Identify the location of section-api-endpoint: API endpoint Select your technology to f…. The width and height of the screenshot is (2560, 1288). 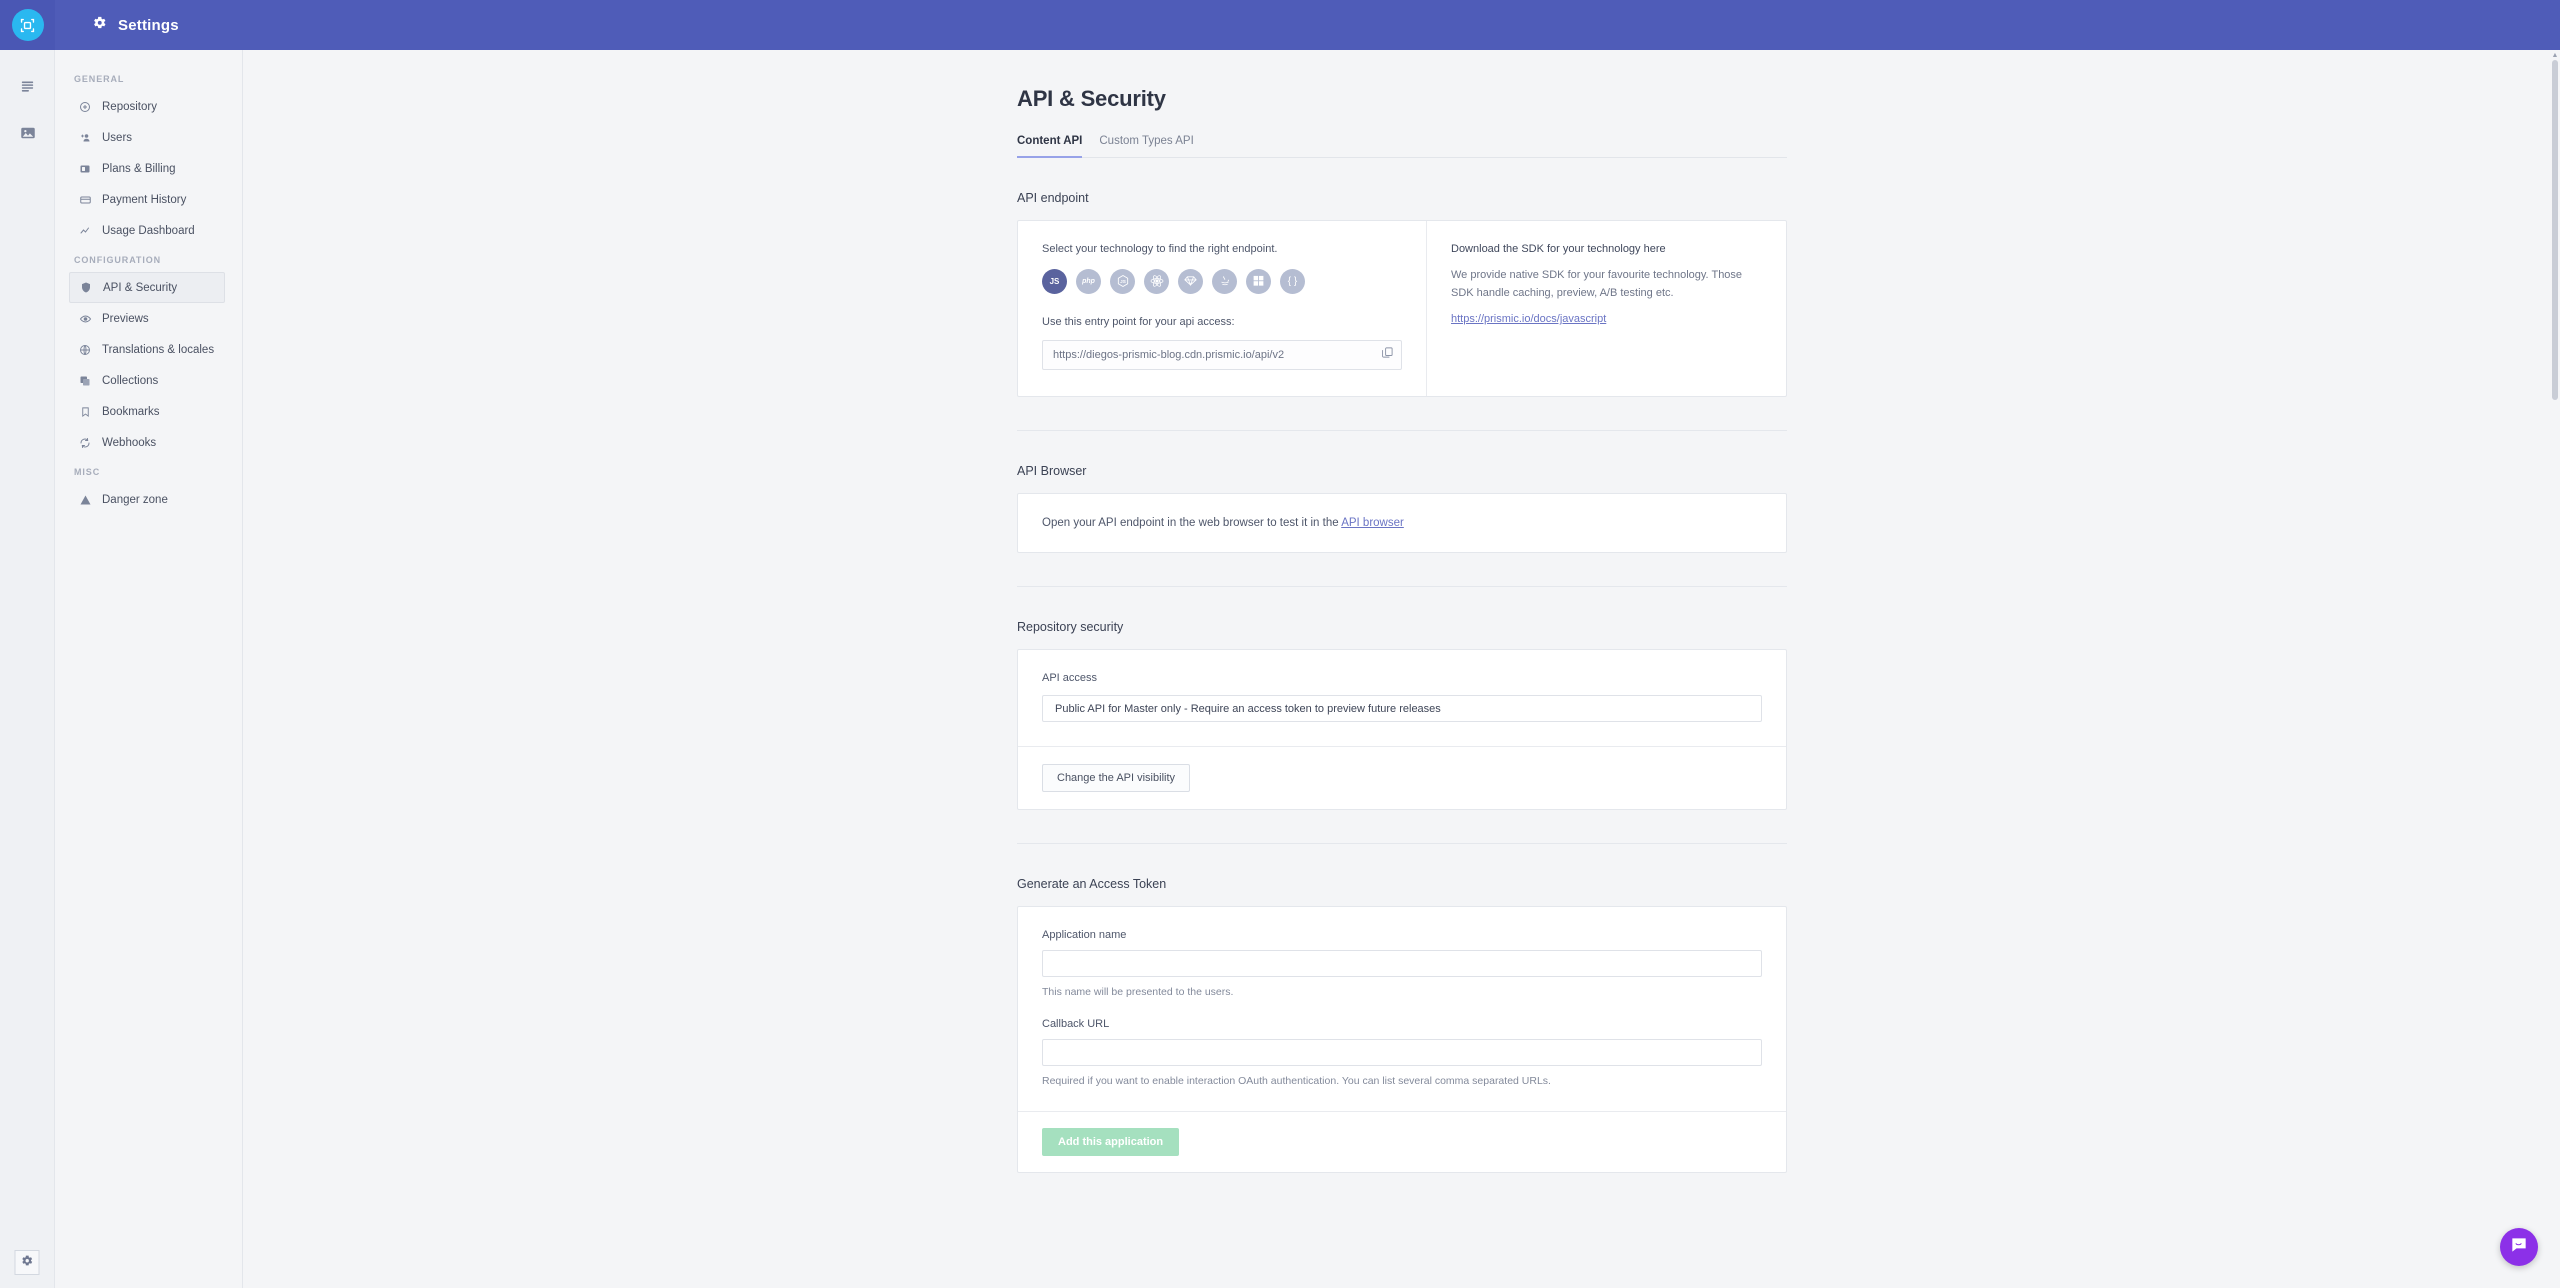
(1402, 294).